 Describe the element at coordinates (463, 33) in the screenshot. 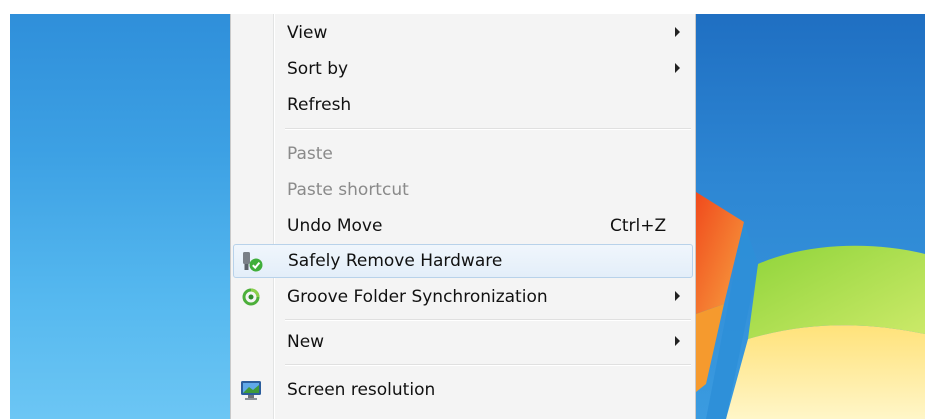

I see `menu-item-view: View` at that location.